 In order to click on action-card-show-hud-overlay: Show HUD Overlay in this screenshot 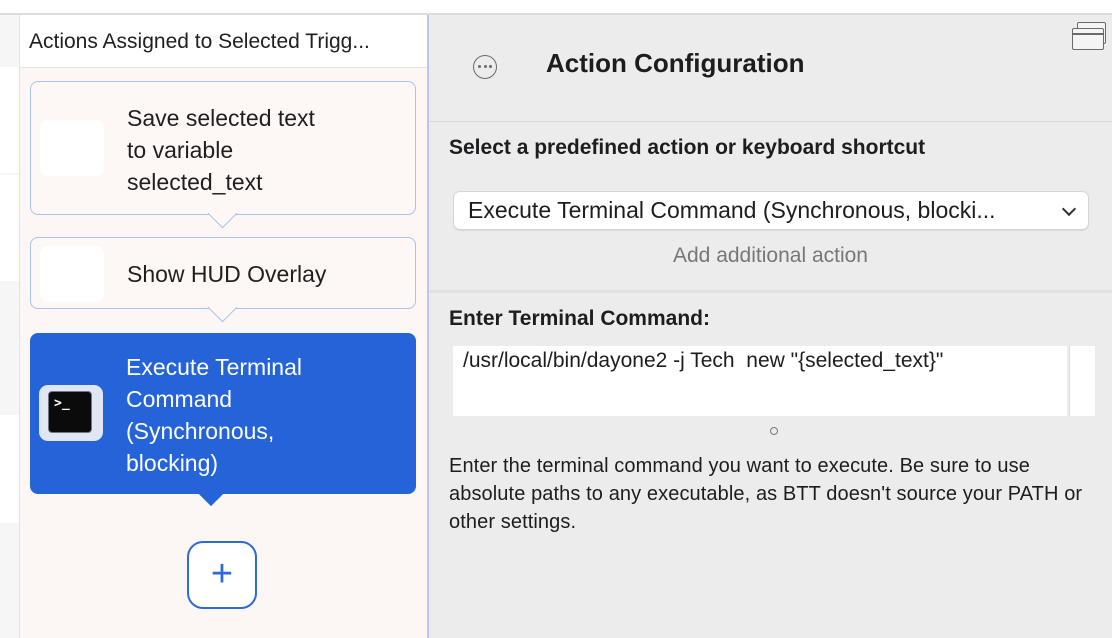, I will do `click(223, 280)`.